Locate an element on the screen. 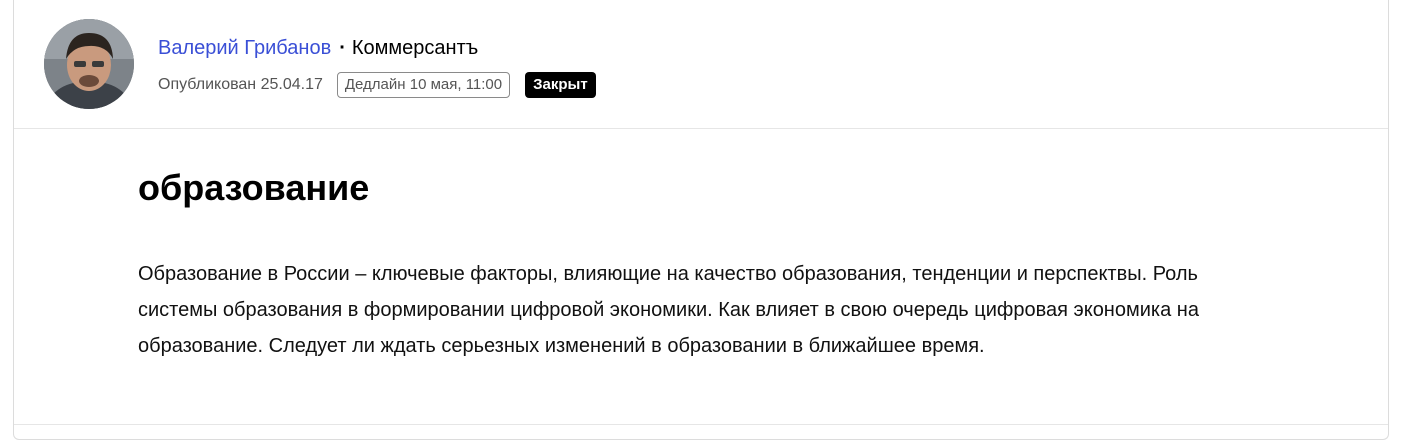 This screenshot has width=1401, height=440. author-line: Валерий Грибанов · Коммерсантъ is located at coordinates (318, 48).